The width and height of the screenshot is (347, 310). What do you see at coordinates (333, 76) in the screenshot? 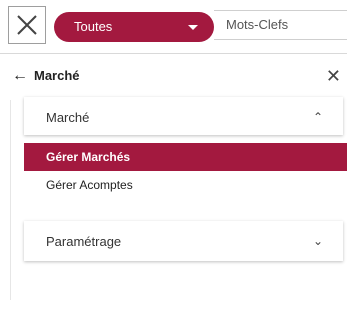
I see `close-icon: ✕` at bounding box center [333, 76].